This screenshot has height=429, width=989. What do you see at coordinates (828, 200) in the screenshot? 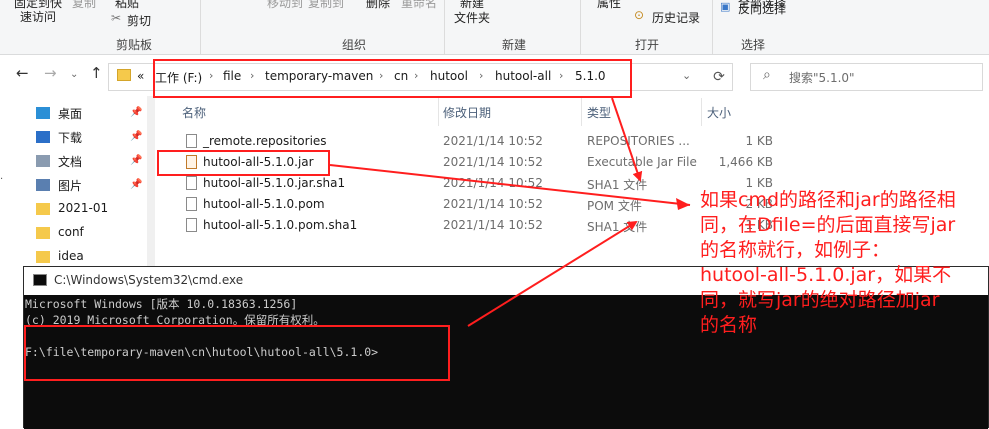
I see `annotation-line: 如果cmd的路径和jar的路径相` at bounding box center [828, 200].